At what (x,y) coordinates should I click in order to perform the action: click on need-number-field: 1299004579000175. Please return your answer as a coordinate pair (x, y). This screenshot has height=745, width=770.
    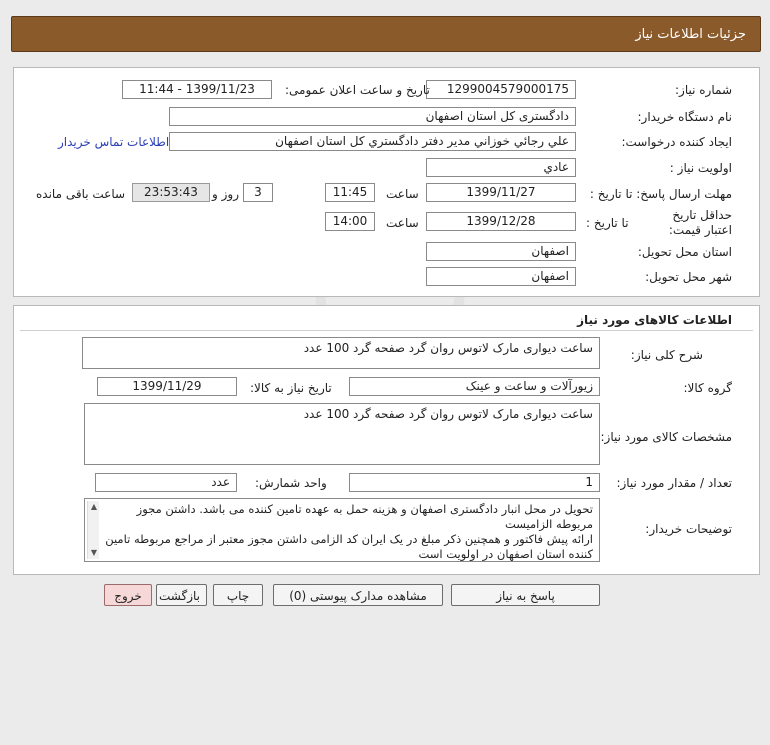
    Looking at the image, I should click on (501, 89).